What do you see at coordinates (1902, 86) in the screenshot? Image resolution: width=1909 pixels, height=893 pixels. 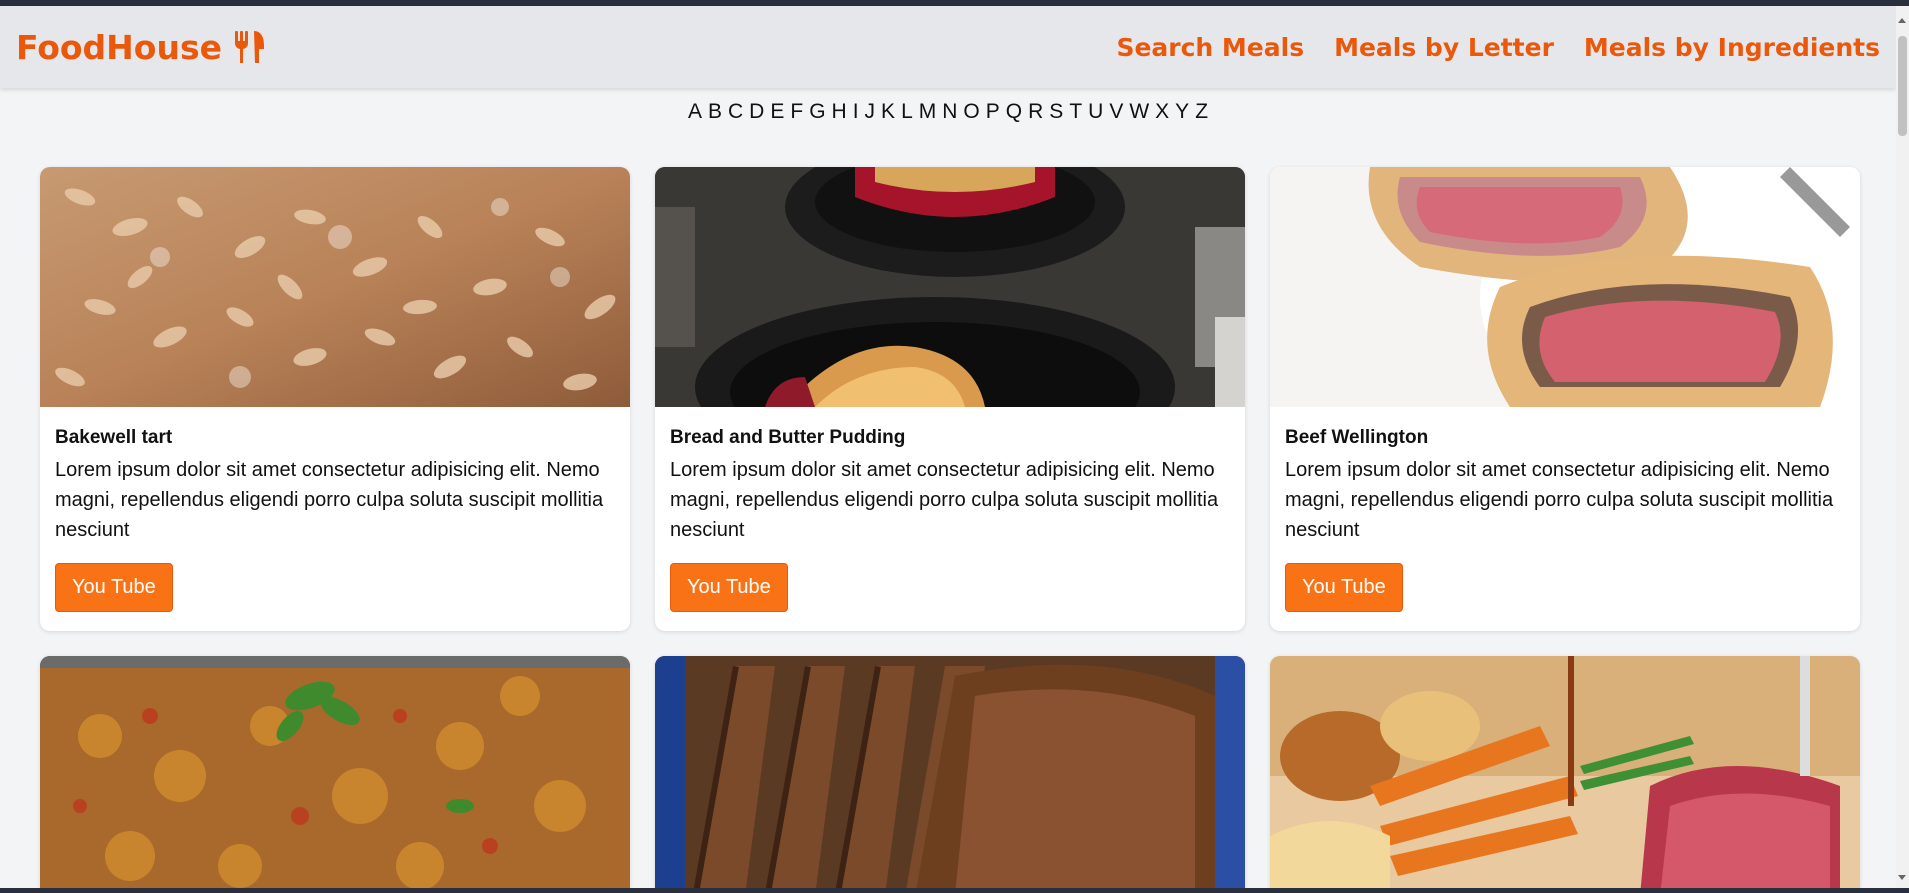 I see `scrollbar-thumb` at bounding box center [1902, 86].